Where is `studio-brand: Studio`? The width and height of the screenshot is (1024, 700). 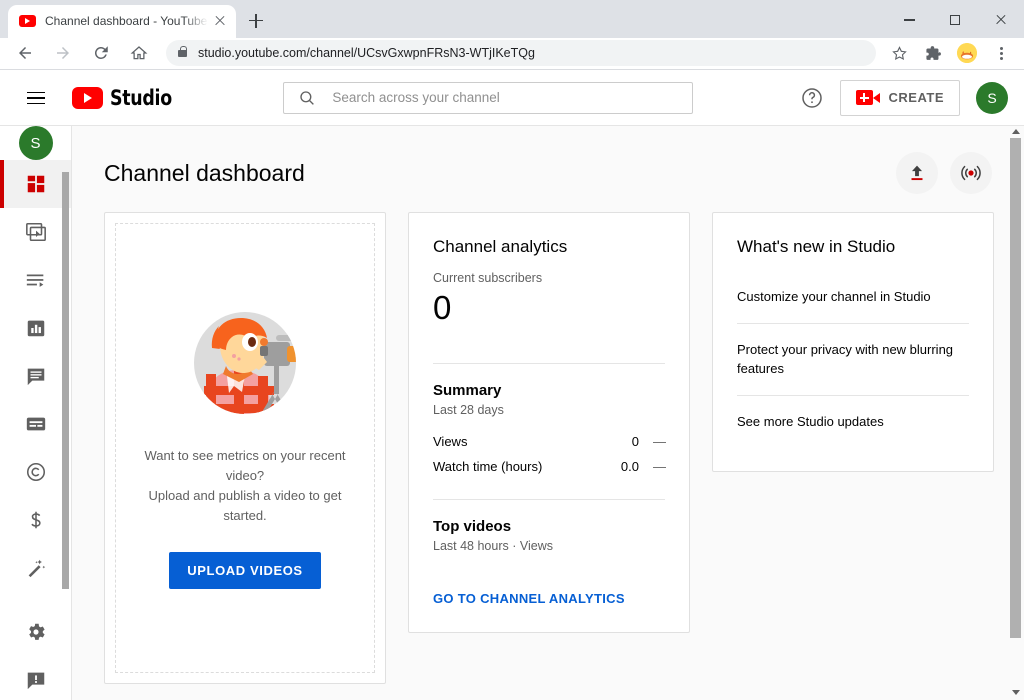 studio-brand: Studio is located at coordinates (124, 98).